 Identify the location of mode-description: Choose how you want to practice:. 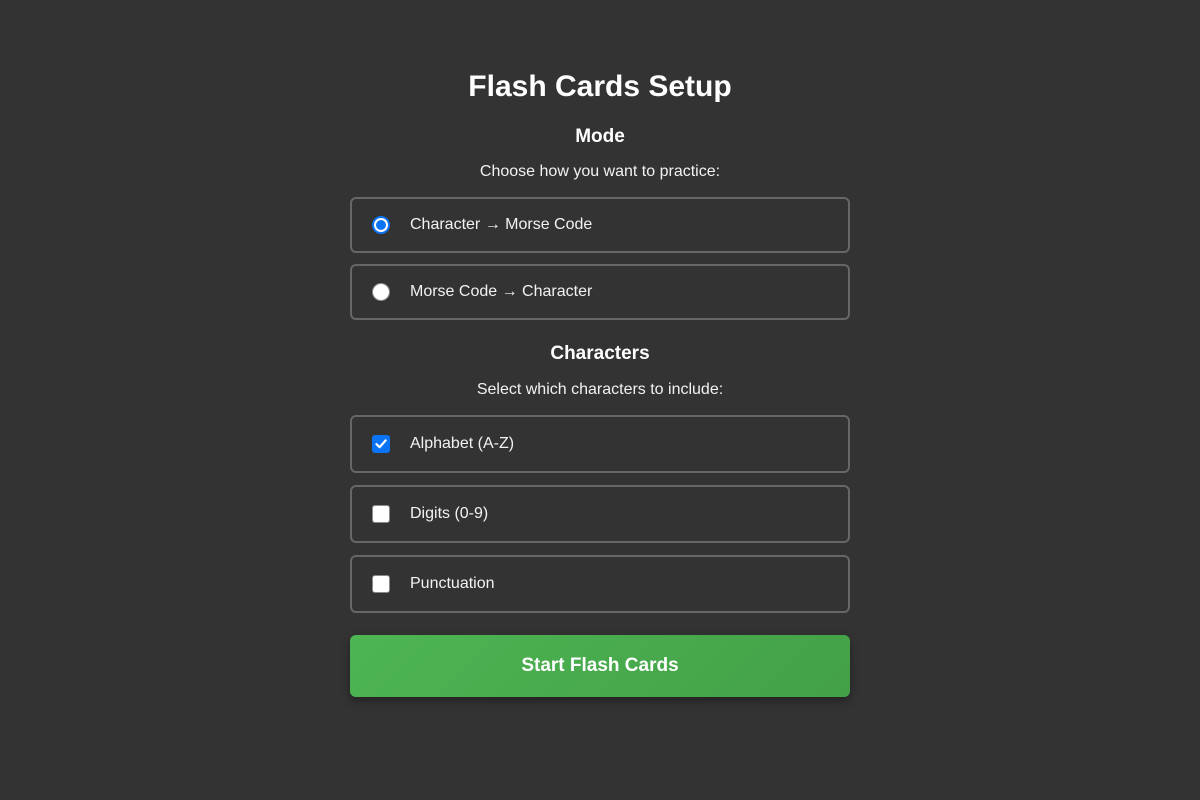
(600, 171).